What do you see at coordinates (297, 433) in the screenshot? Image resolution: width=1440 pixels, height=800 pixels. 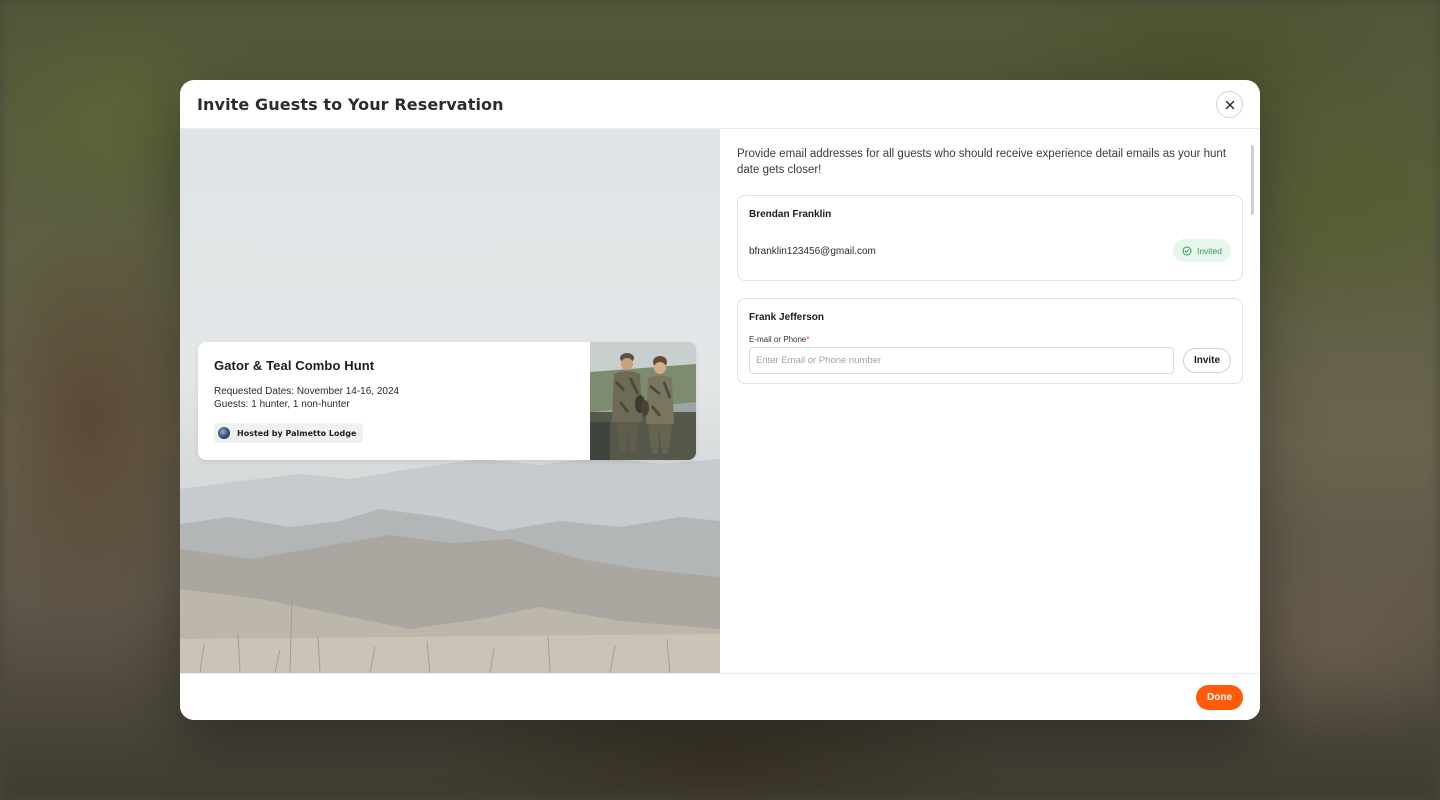 I see `host-label: Hosted by Palmetto Lodge` at bounding box center [297, 433].